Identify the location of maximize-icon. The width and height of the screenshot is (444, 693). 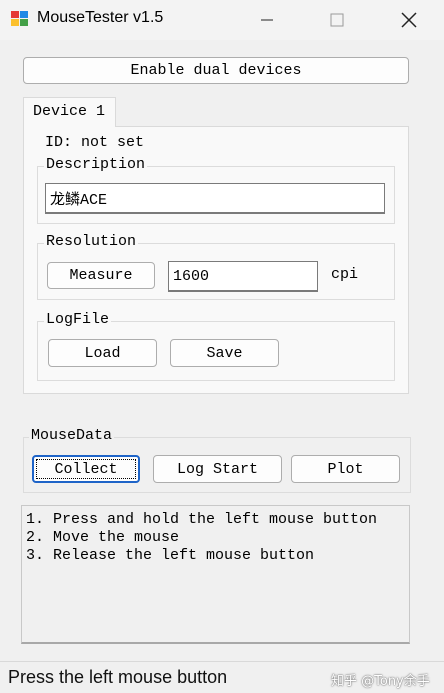
(337, 20).